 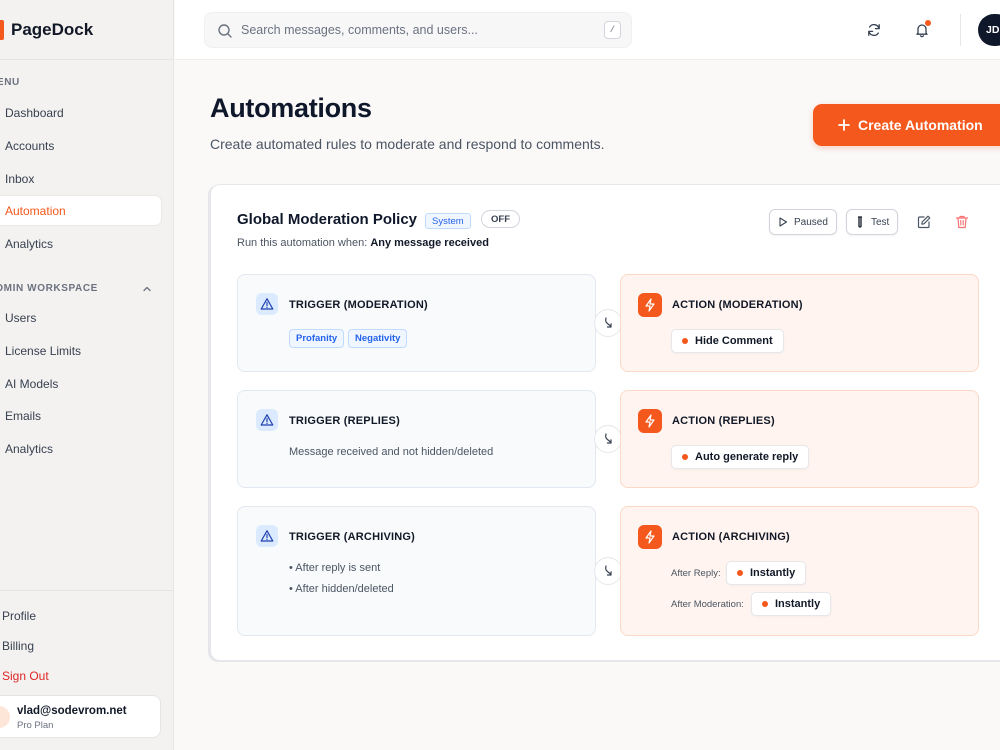 I want to click on sidebar-item-license-limits: License Limits, so click(x=81, y=350).